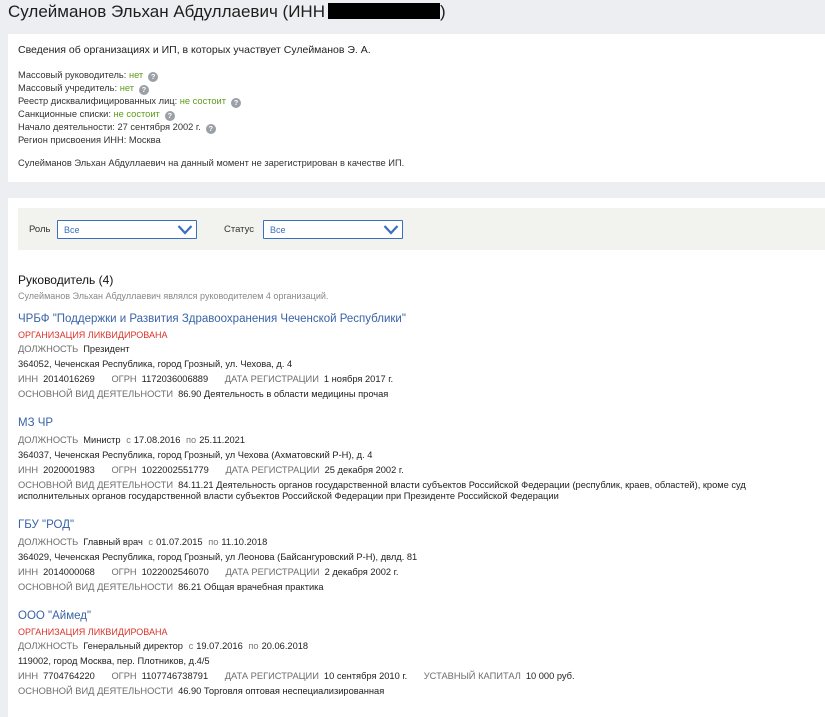 Image resolution: width=825 pixels, height=717 pixels. Describe the element at coordinates (136, 114) in the screenshot. I see `sanctions-value: не состоит` at that location.